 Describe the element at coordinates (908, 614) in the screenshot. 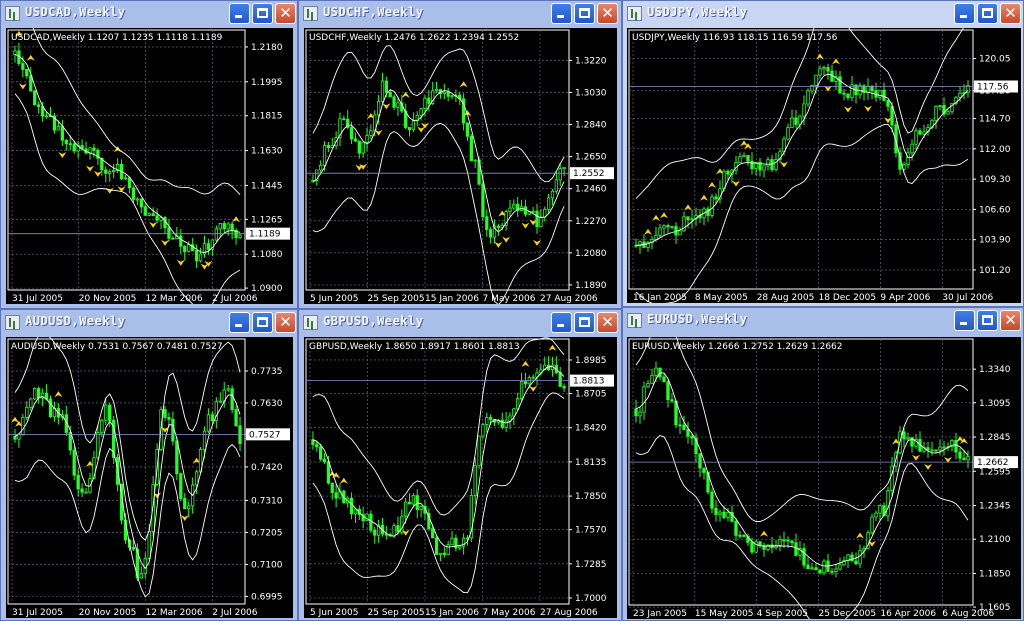

I see `x-tick-label: 16 Apr 2006` at that location.